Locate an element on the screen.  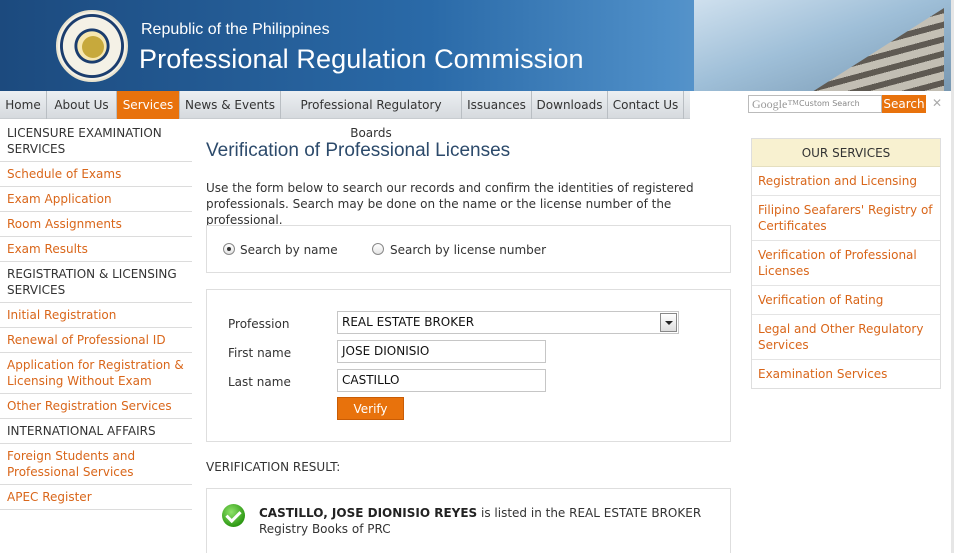
site-title: Professional Regulation Commission is located at coordinates (361, 59).